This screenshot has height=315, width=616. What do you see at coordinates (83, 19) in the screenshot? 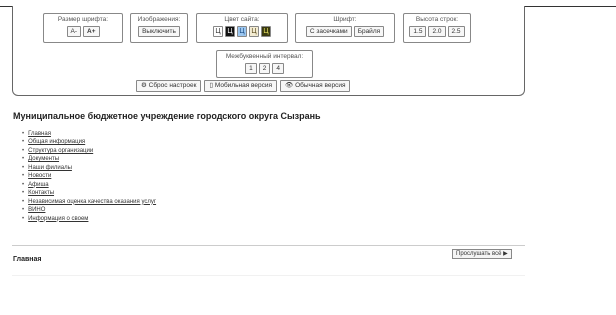
I see `font-size-label: Размер шрифта:` at bounding box center [83, 19].